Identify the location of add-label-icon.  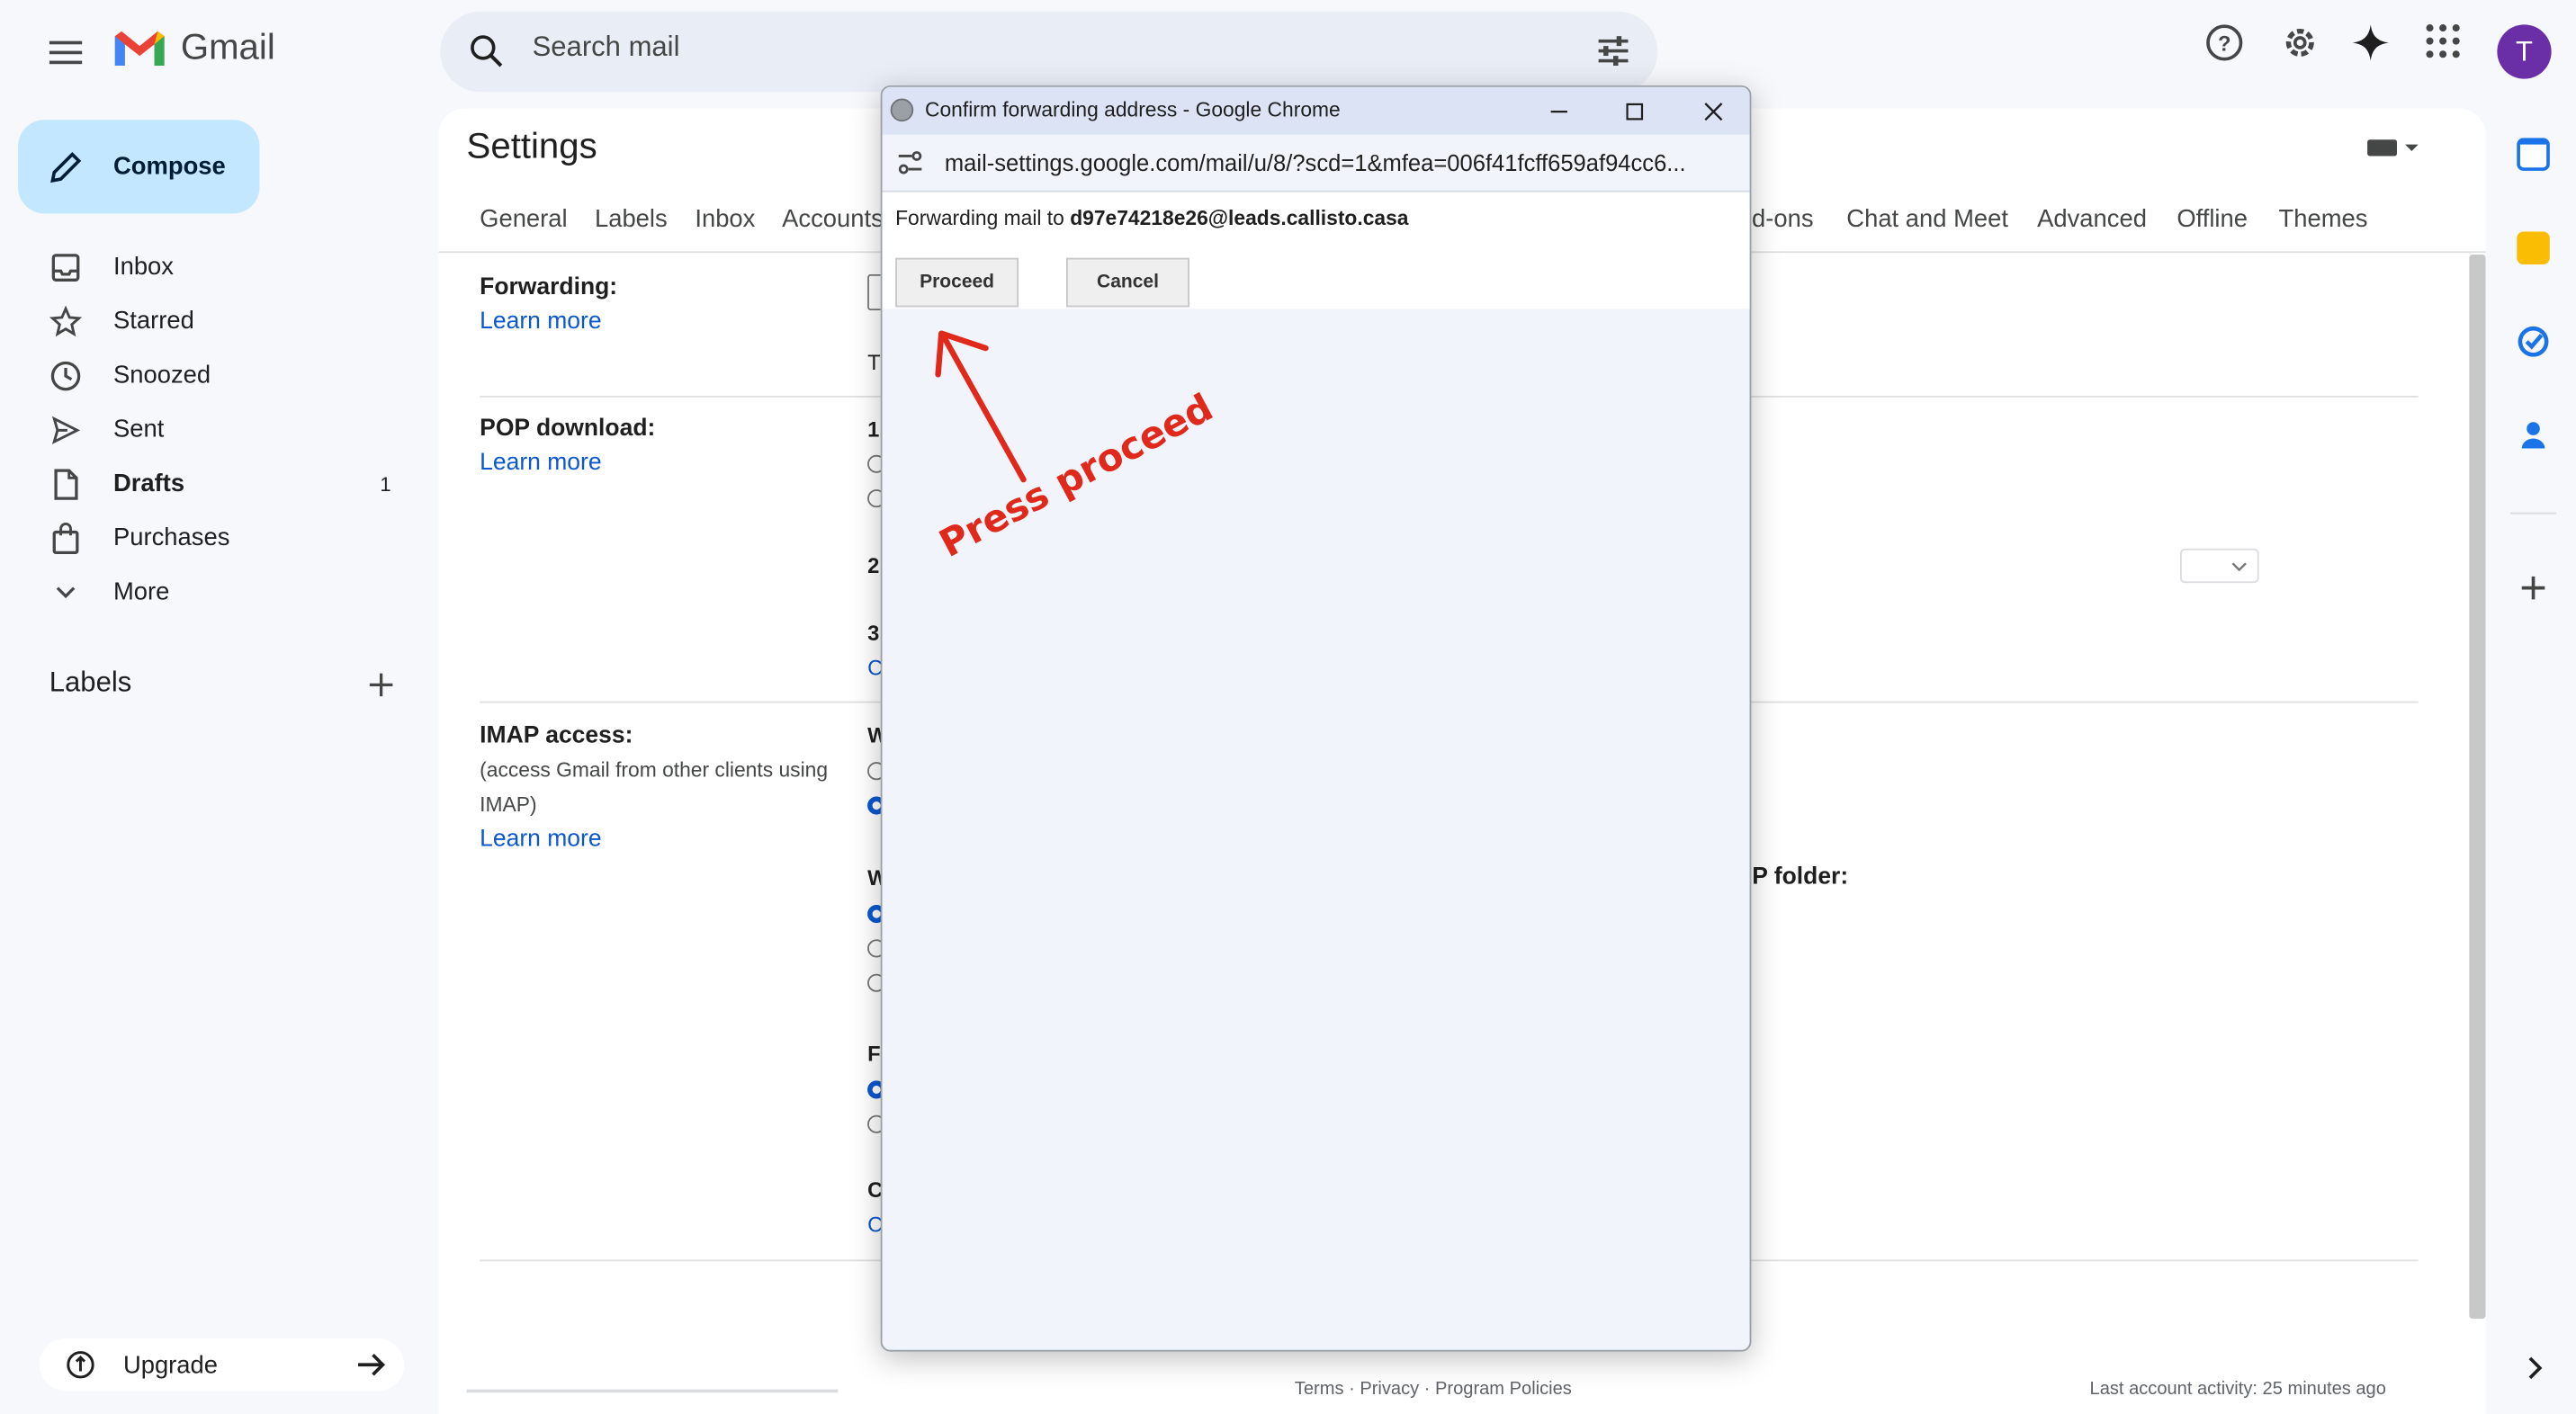
(381, 685).